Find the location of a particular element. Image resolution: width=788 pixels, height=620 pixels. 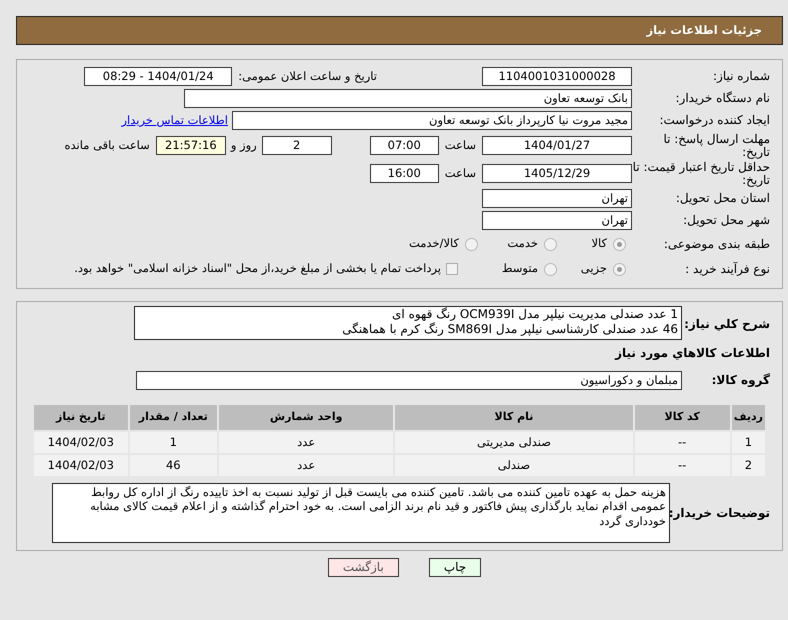

print-button: چاپ is located at coordinates (455, 567).